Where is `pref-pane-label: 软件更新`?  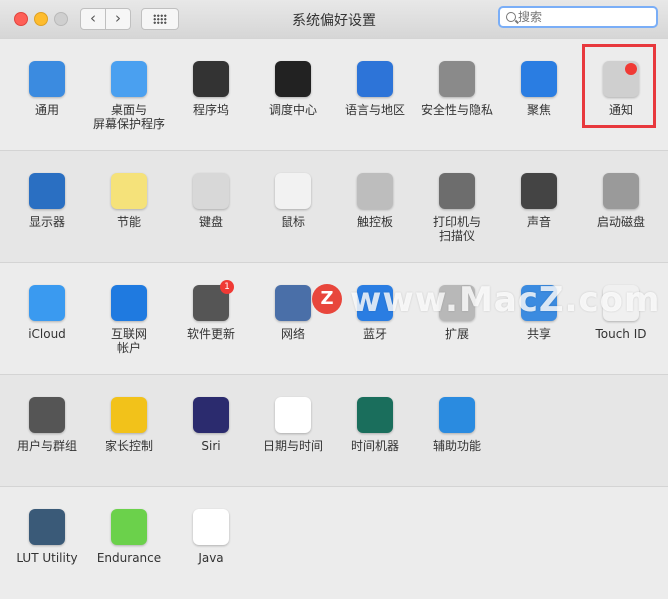
pref-pane-label: 软件更新 is located at coordinates (210, 334).